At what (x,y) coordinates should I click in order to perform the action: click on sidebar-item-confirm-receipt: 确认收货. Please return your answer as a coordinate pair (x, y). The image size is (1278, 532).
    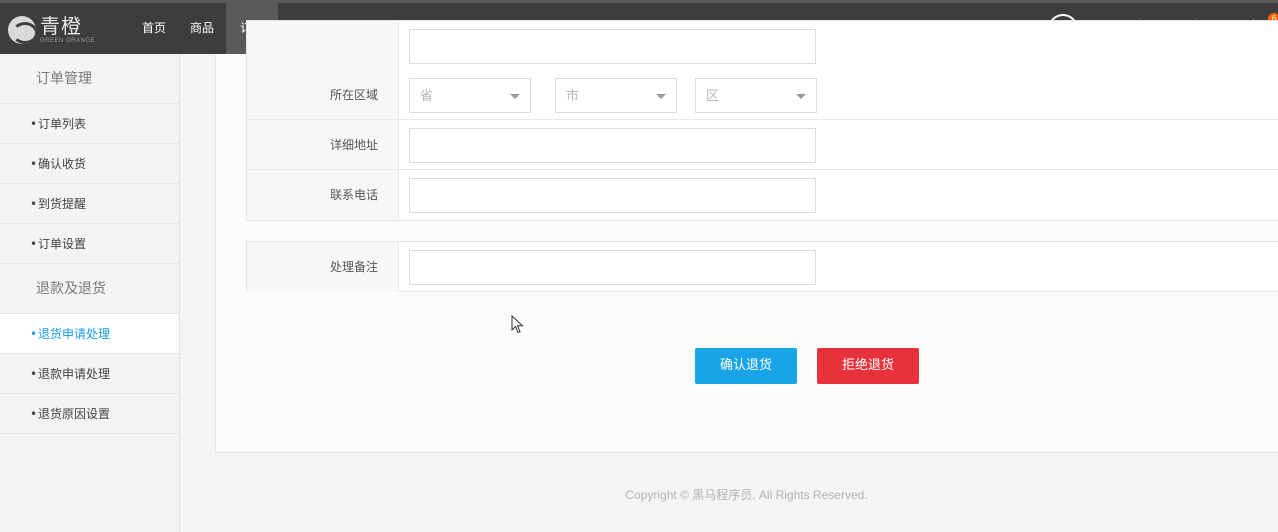
    Looking at the image, I should click on (89, 164).